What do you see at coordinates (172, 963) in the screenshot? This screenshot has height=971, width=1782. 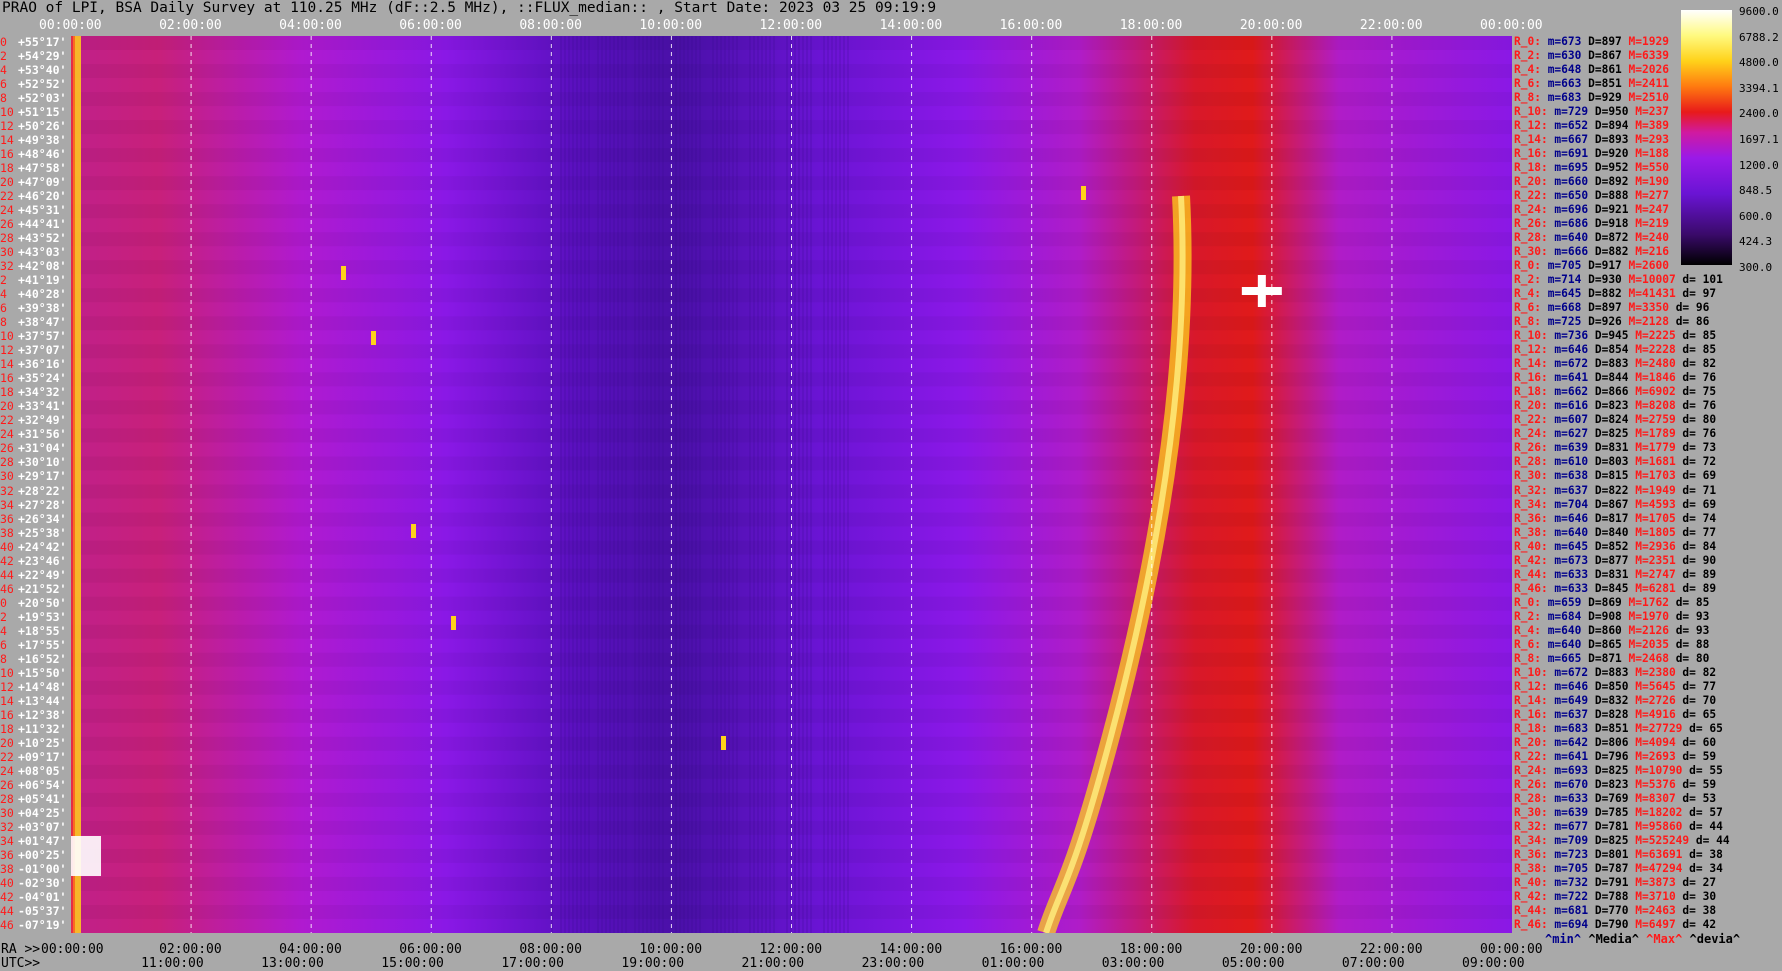 I see `utc-tick-label: 11:00:00` at bounding box center [172, 963].